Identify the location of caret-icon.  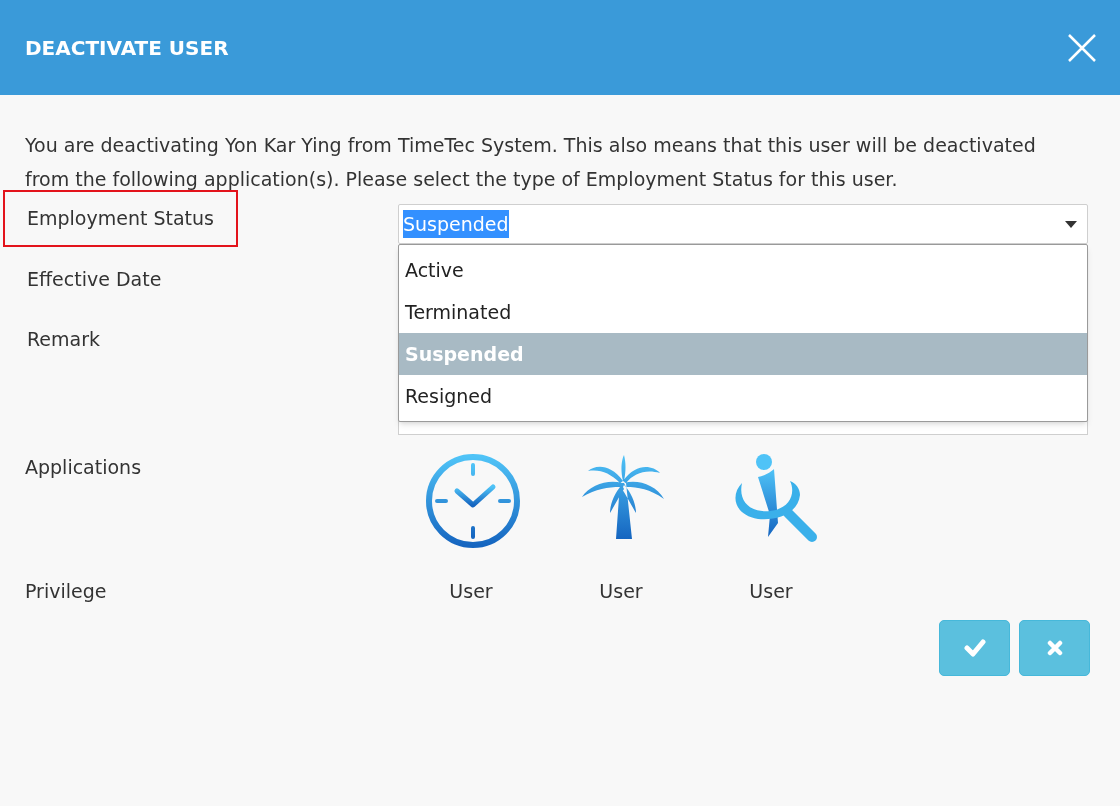
(1071, 224).